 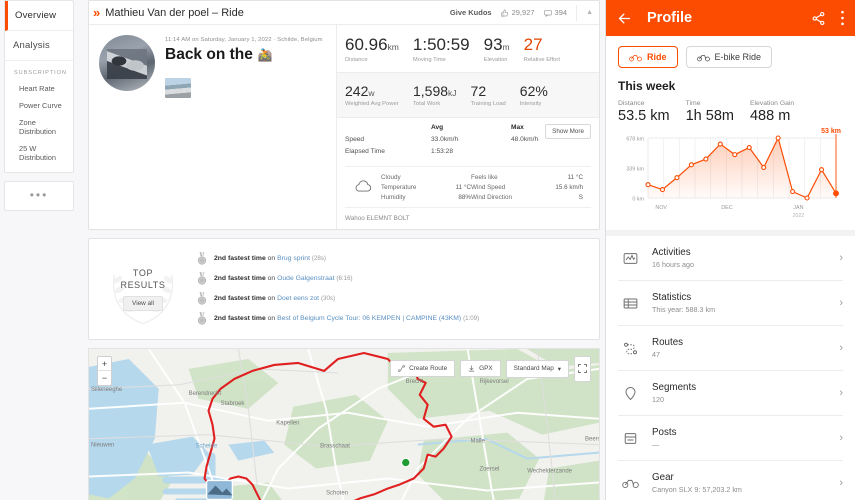 I want to click on comment-icon, so click(x=547, y=13).